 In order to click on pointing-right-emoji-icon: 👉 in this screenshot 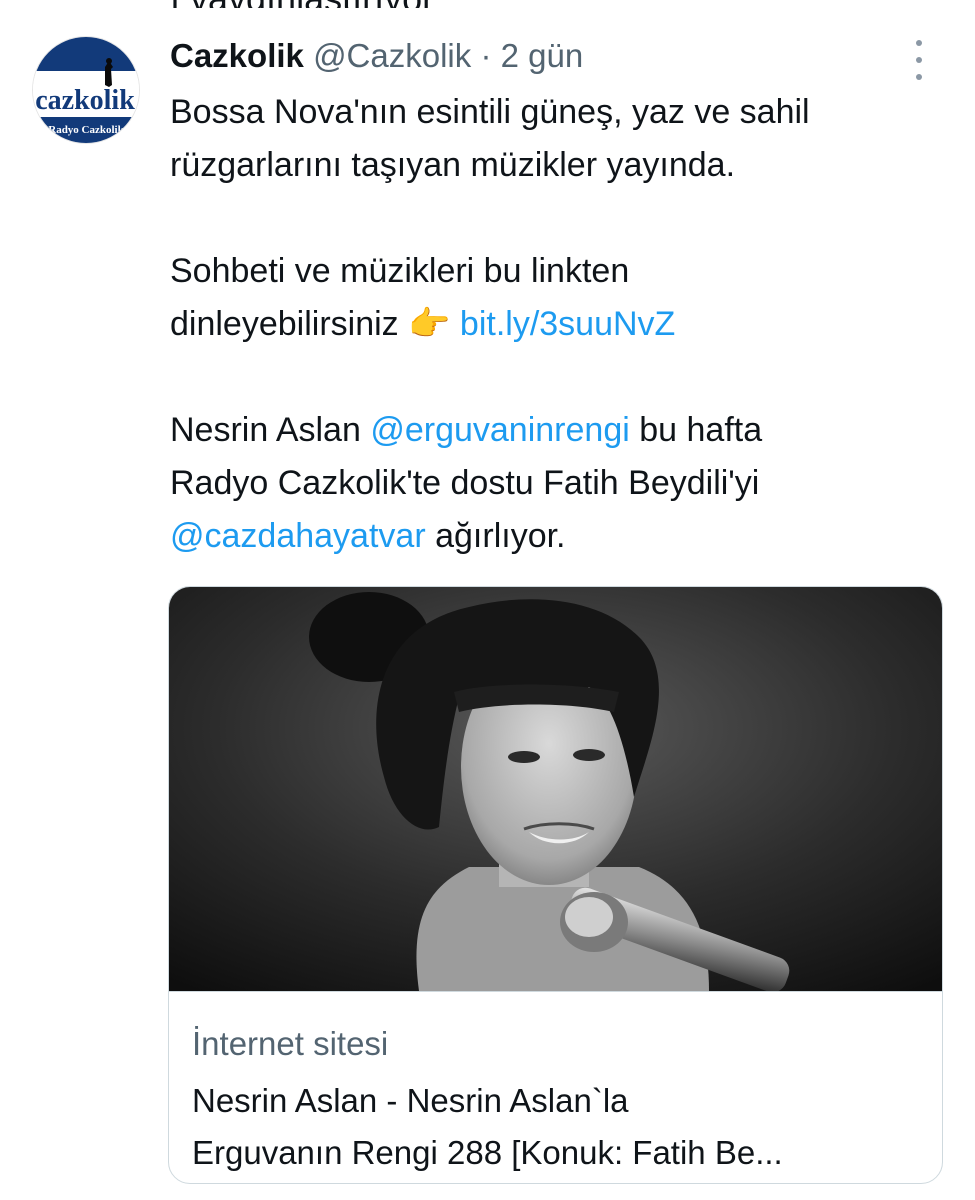, I will do `click(429, 324)`.